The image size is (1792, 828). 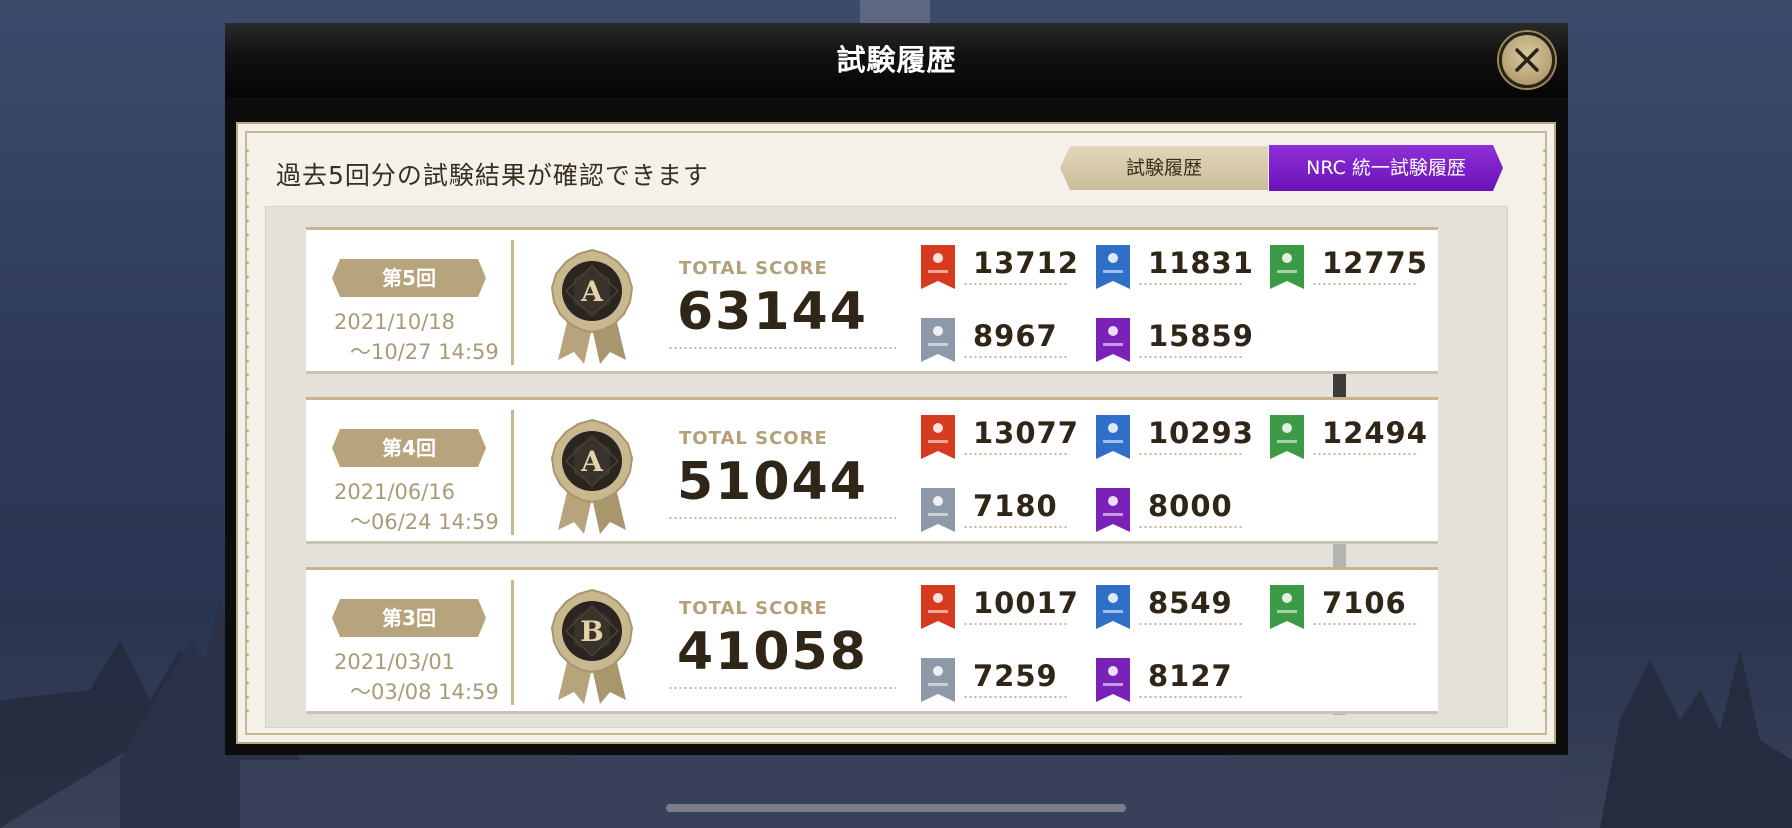 I want to click on exam-date-end: 〜03/08 14:59, so click(x=424, y=692).